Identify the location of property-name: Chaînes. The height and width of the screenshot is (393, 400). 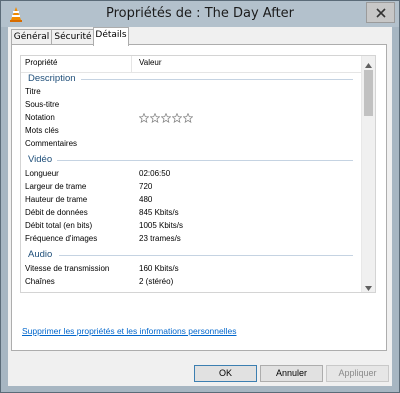
(40, 281).